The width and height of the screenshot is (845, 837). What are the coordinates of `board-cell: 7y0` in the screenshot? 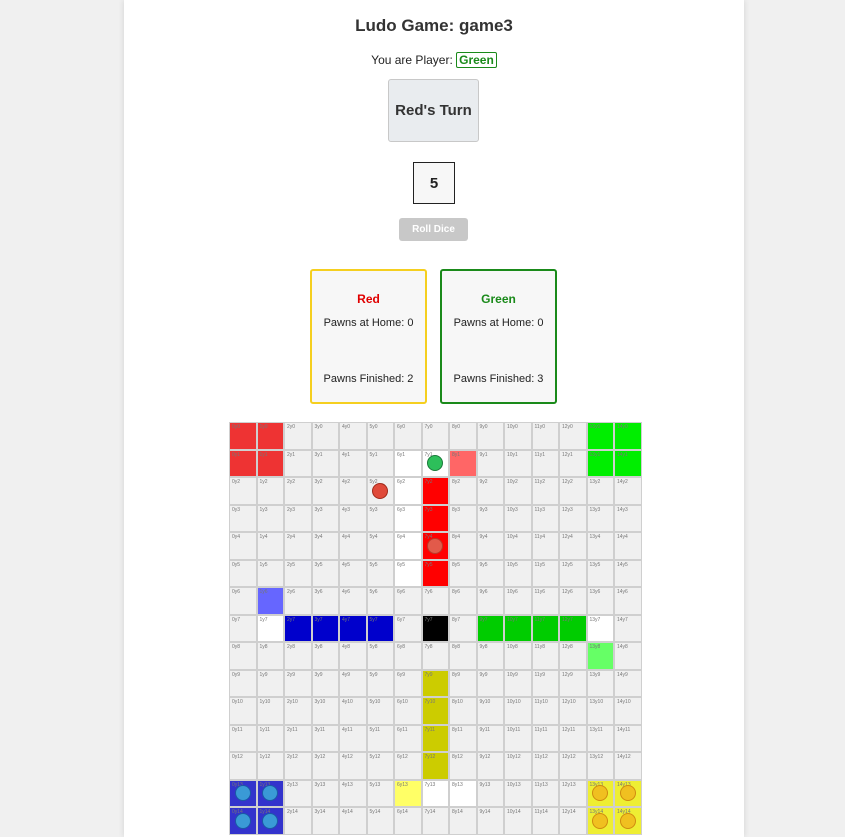 It's located at (435, 436).